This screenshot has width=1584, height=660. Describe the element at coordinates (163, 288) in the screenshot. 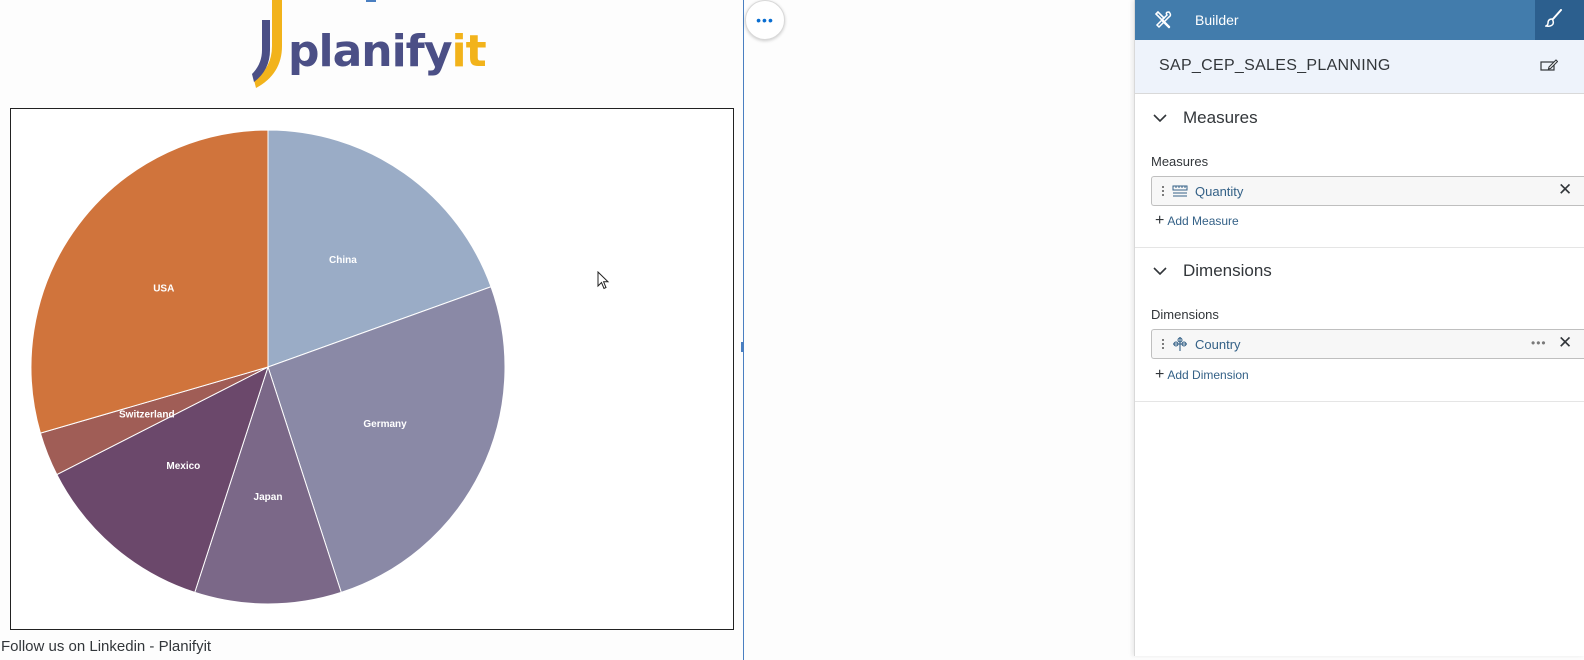

I see `pie-label-usa: USA` at that location.